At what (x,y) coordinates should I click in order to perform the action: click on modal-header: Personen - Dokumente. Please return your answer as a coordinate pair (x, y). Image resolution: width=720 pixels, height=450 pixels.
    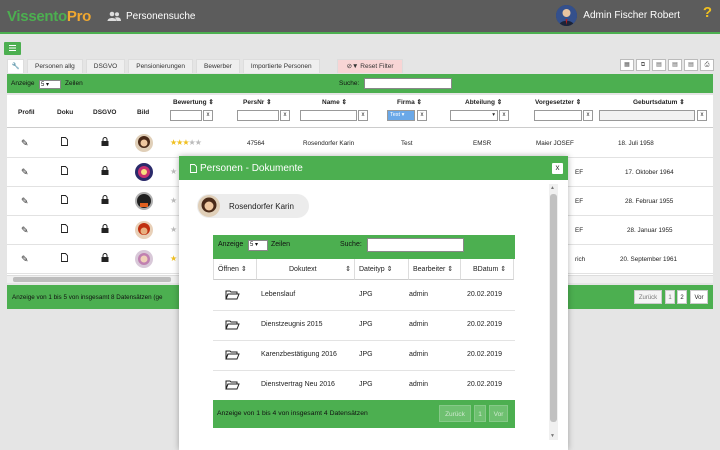
    Looking at the image, I should click on (373, 168).